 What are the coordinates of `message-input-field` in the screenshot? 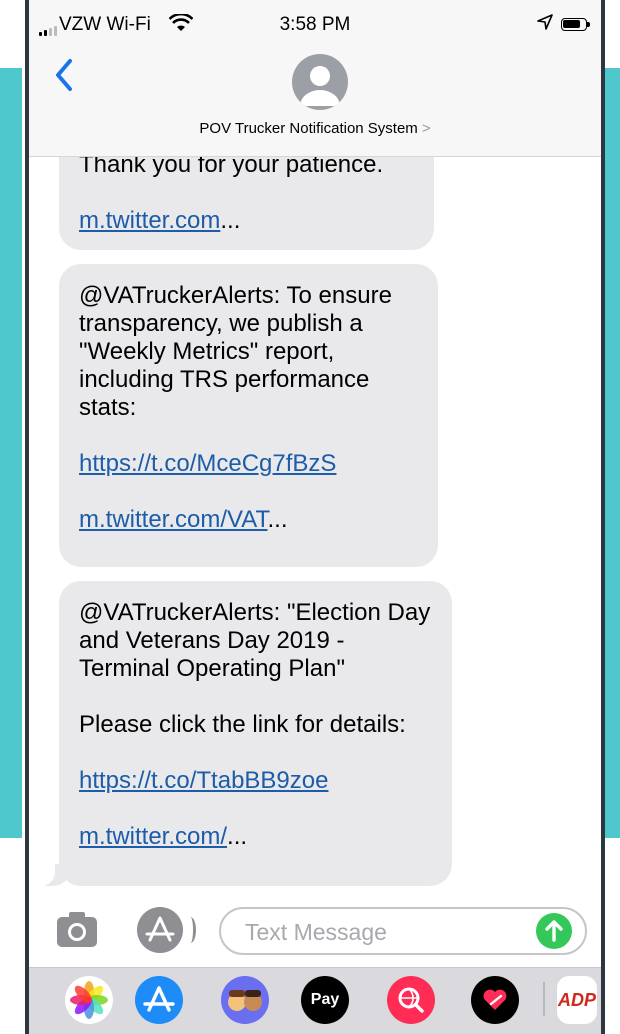 It's located at (403, 931).